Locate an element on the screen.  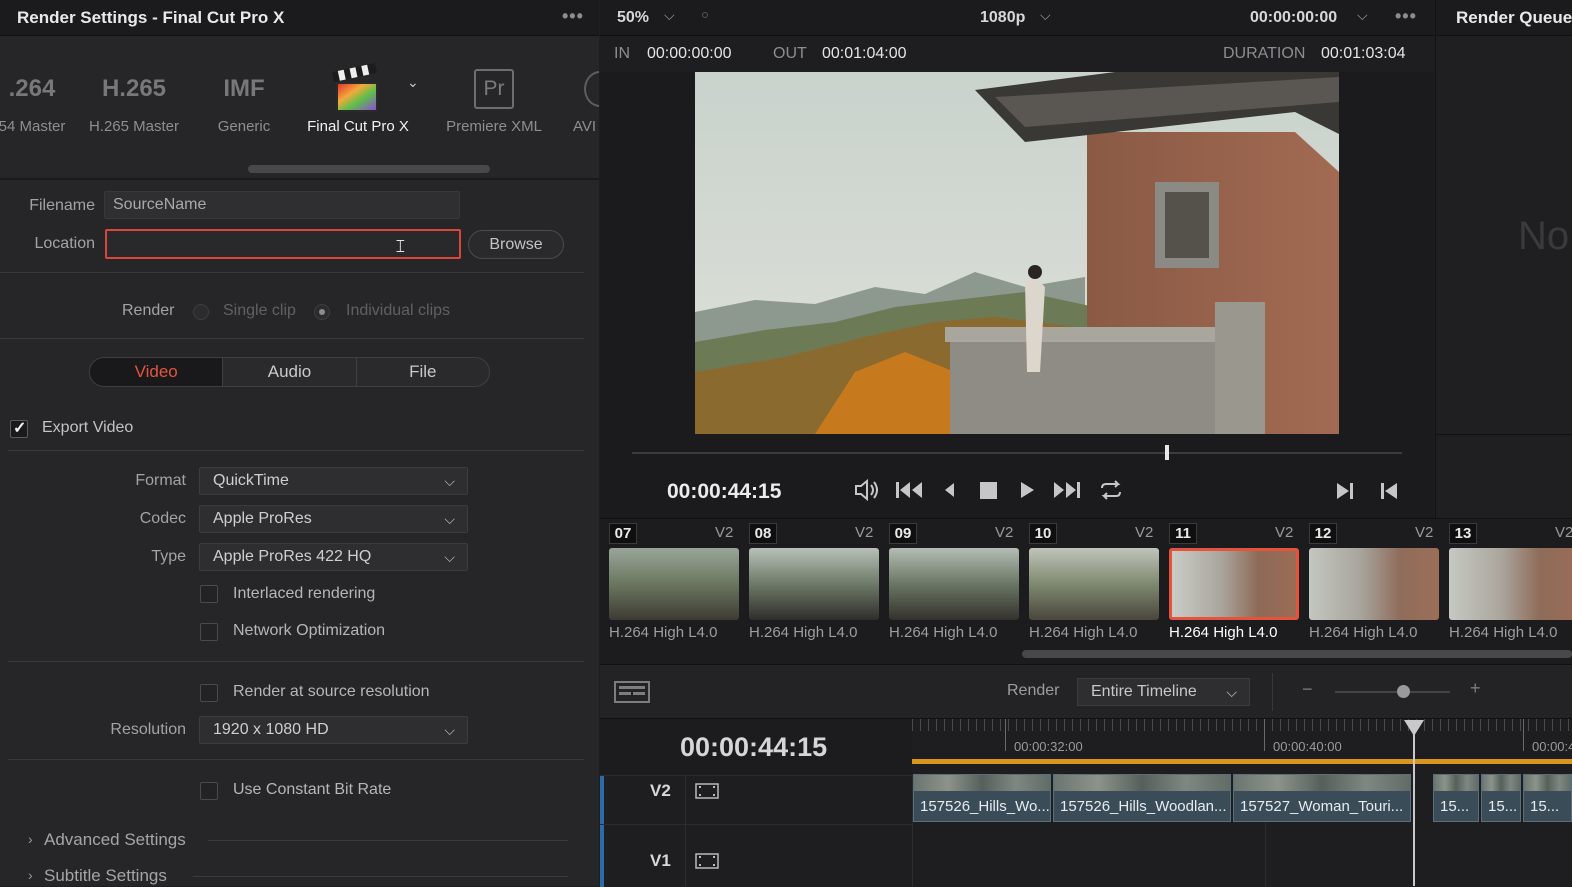
presets-scrollbar is located at coordinates (369, 169).